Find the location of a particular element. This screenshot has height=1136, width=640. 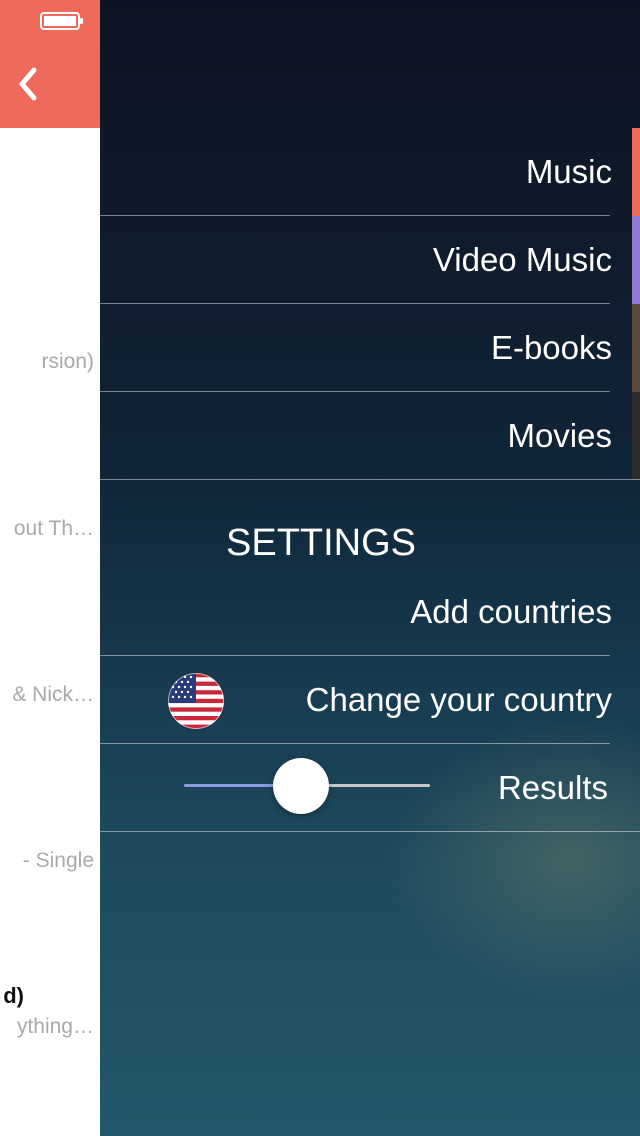

header-bar is located at coordinates (50, 64).